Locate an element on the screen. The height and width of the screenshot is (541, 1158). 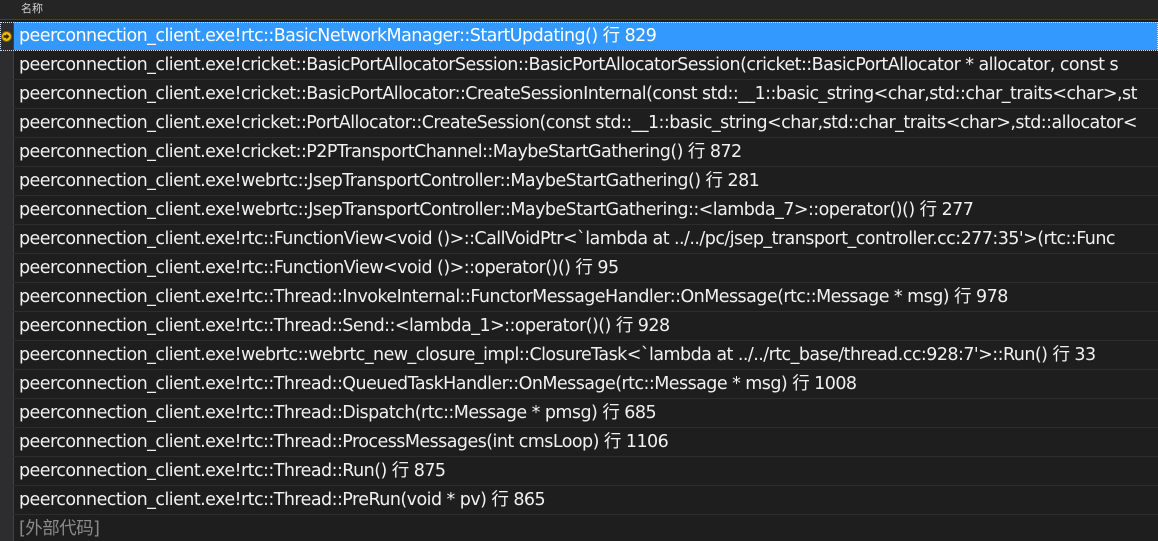
current-frame-arrow-icon is located at coordinates (6, 36).